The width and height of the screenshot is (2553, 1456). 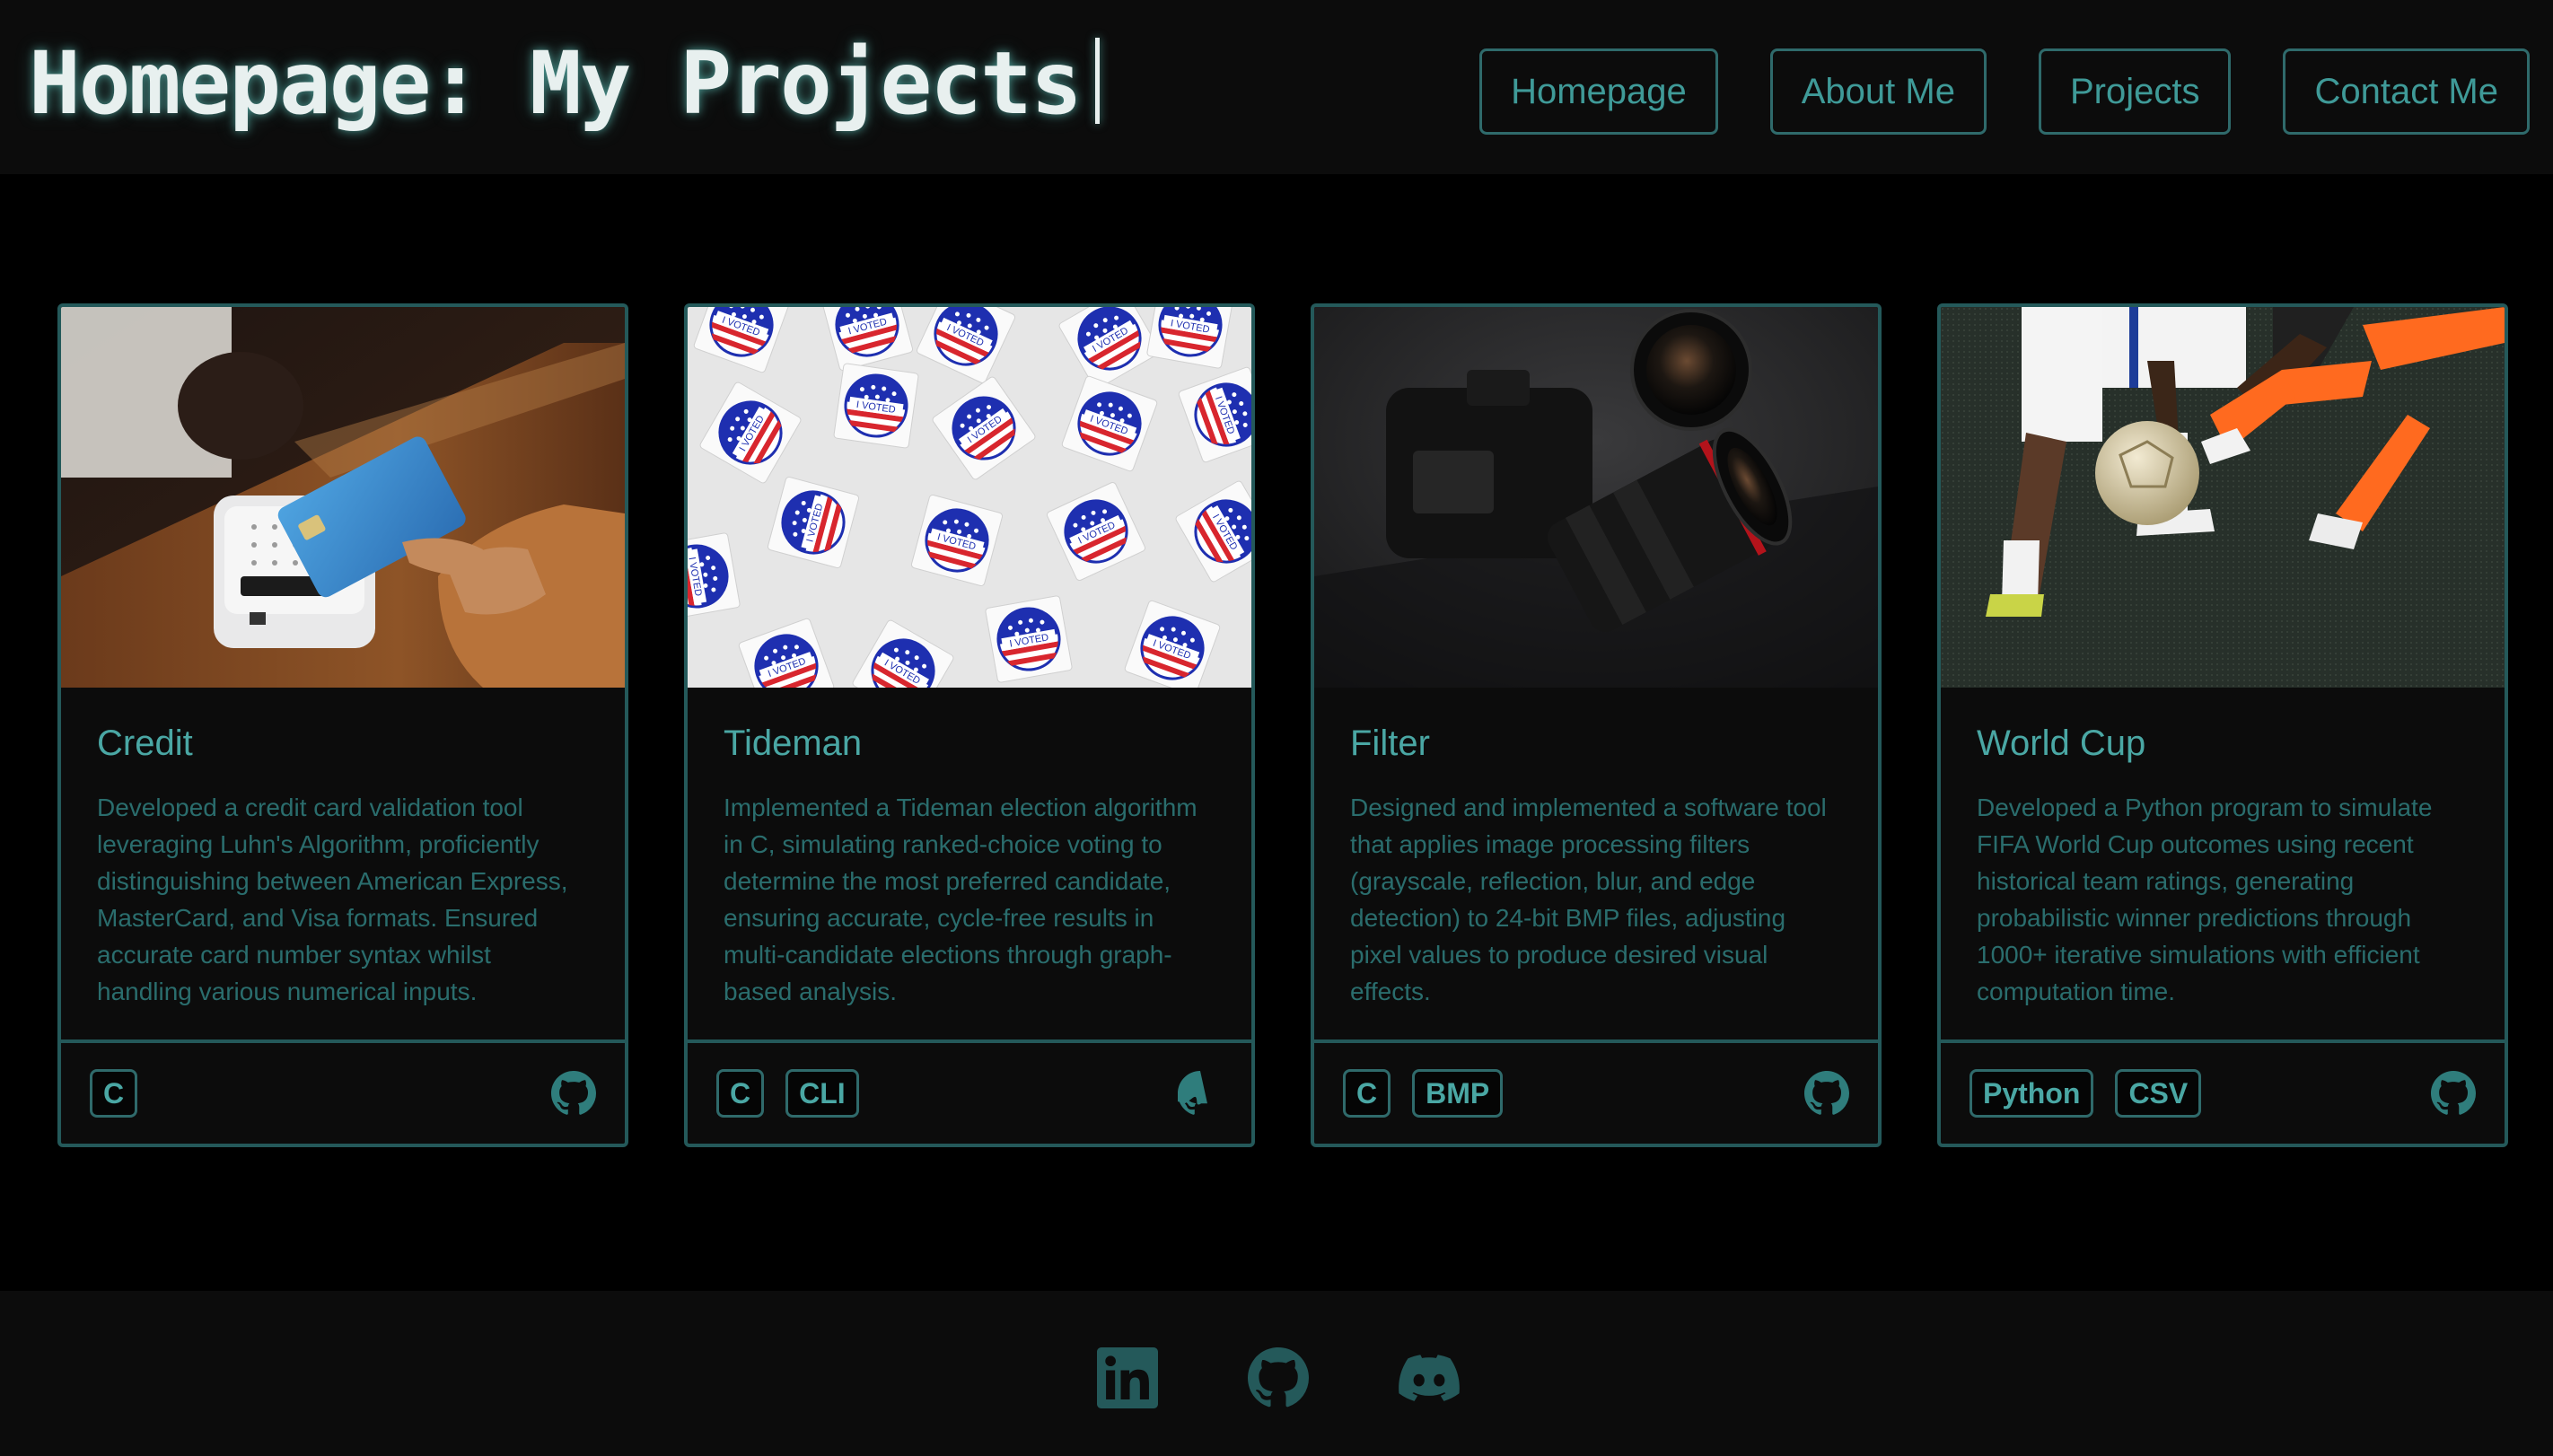 I want to click on nav-about-me-button: About Me, so click(x=1878, y=92).